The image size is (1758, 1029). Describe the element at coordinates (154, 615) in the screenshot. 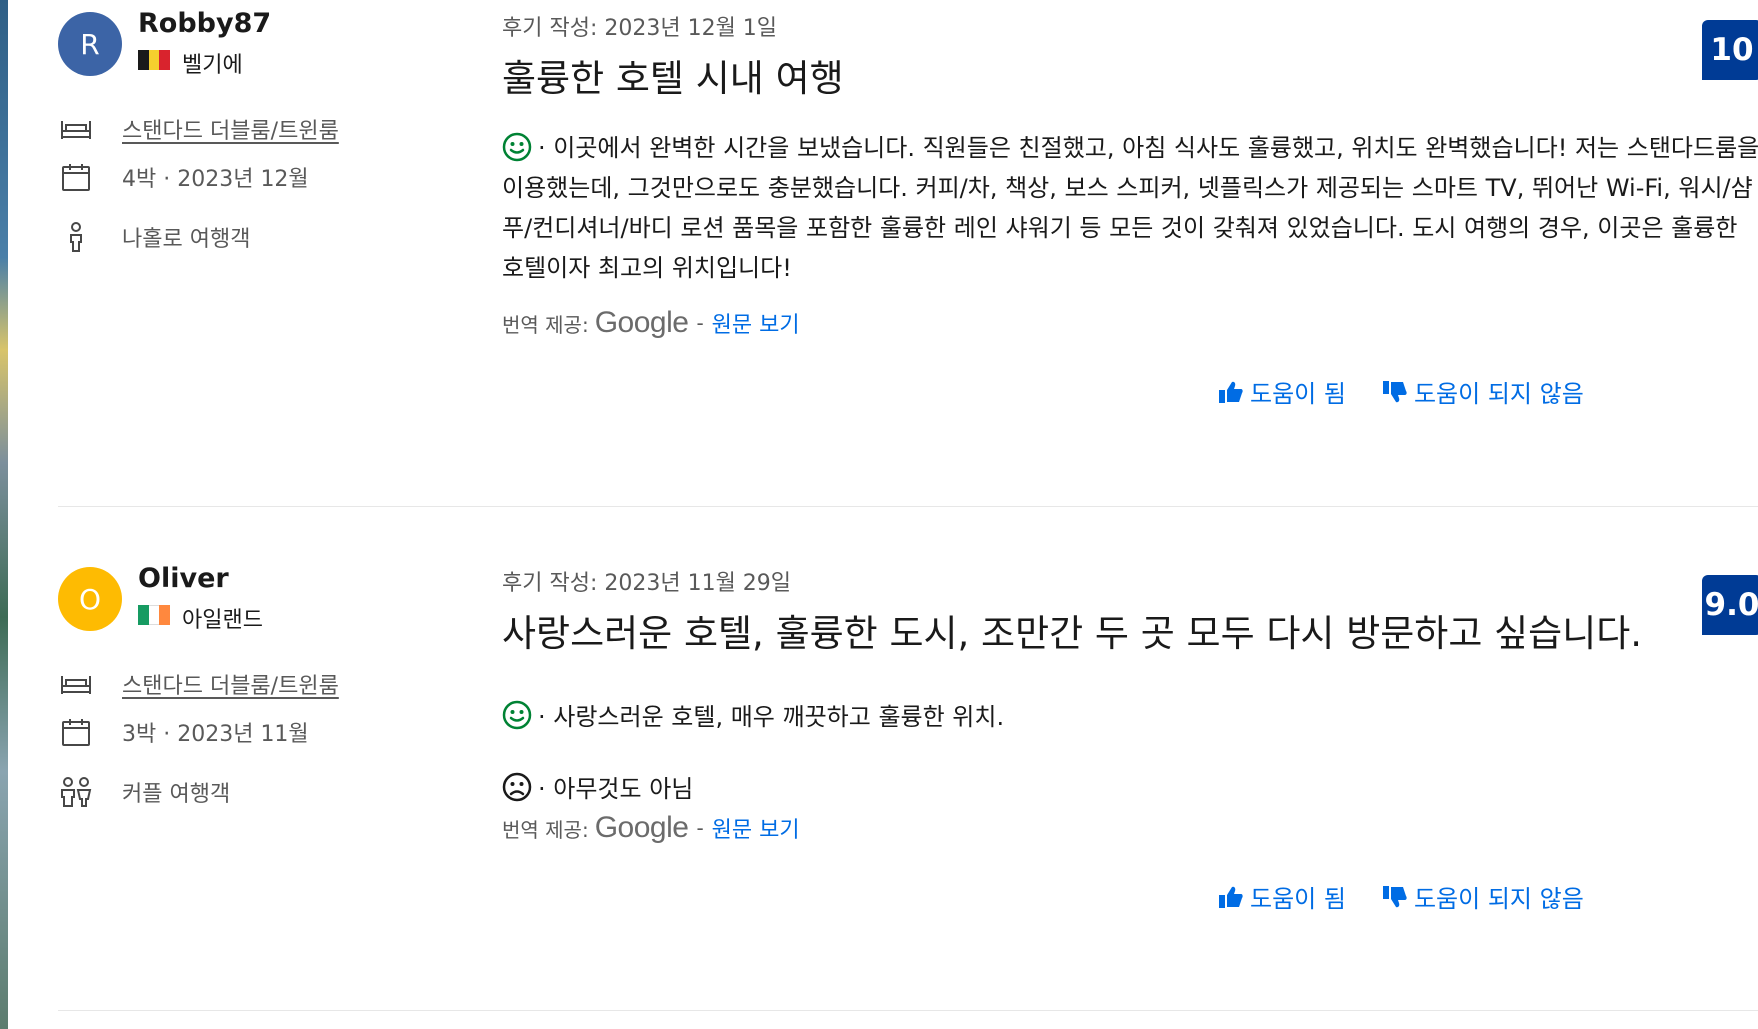

I see `ireland-flag-icon` at that location.